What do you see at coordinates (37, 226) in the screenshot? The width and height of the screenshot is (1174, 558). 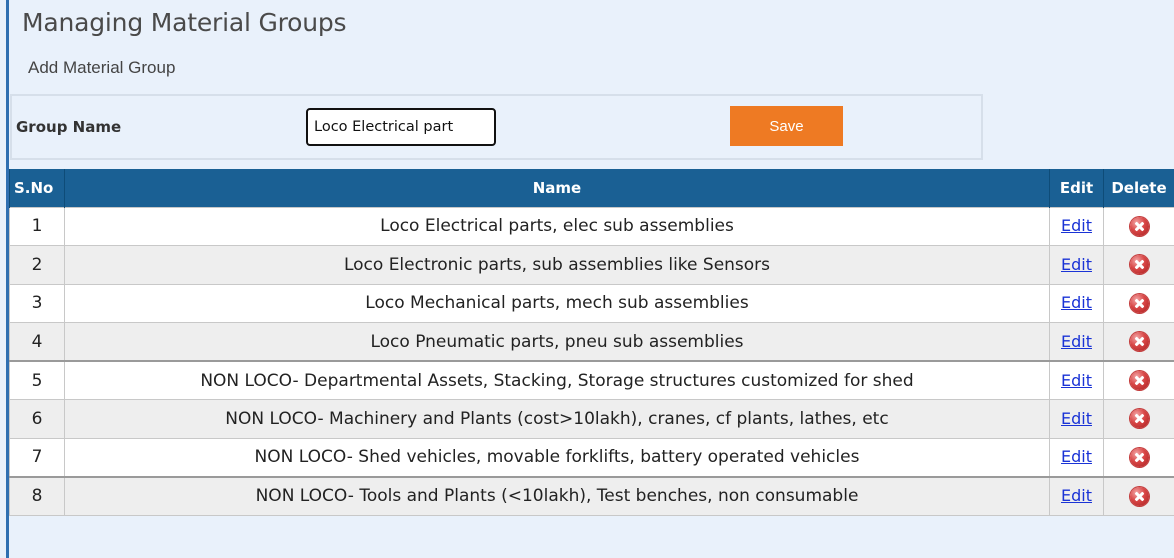 I see `row-sno: 1` at bounding box center [37, 226].